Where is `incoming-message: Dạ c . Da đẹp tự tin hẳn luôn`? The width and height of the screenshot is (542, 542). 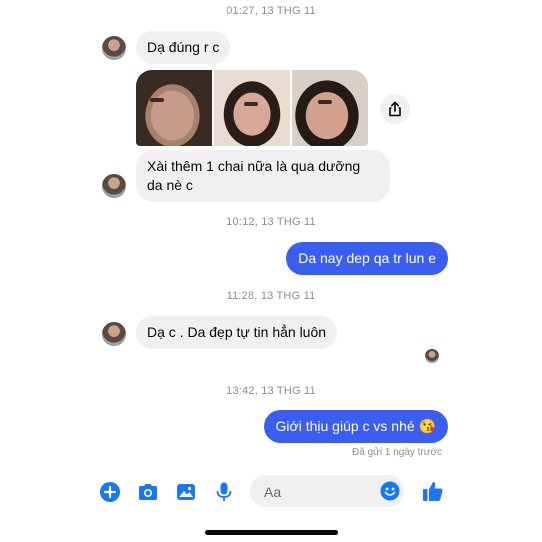
incoming-message: Dạ c . Da đẹp tự tin hẳn luôn is located at coordinates (237, 332).